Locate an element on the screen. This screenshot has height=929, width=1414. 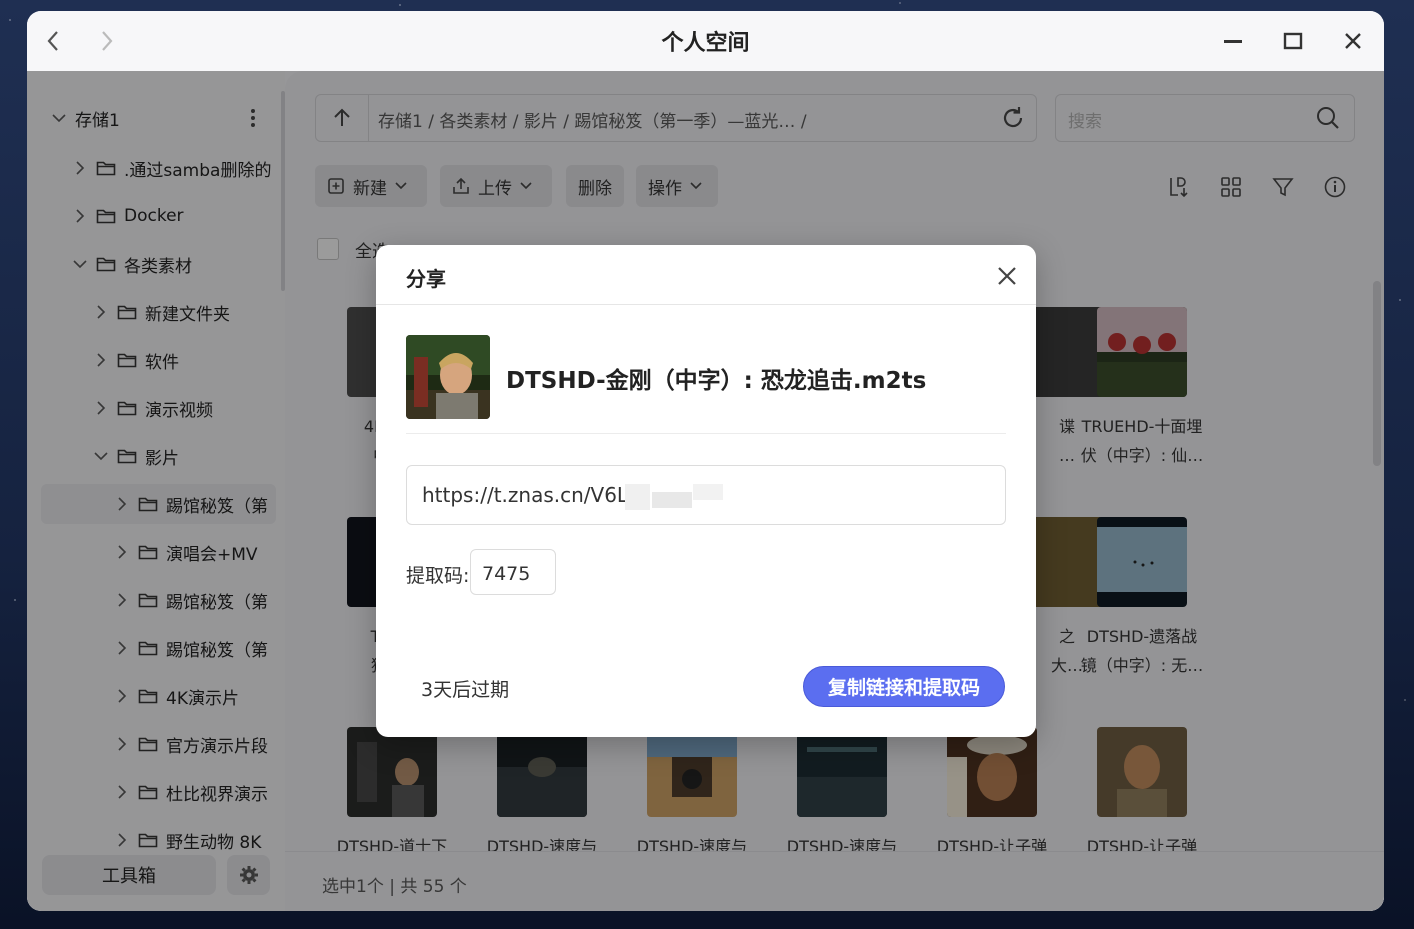
close-window-button is located at coordinates (1353, 41).